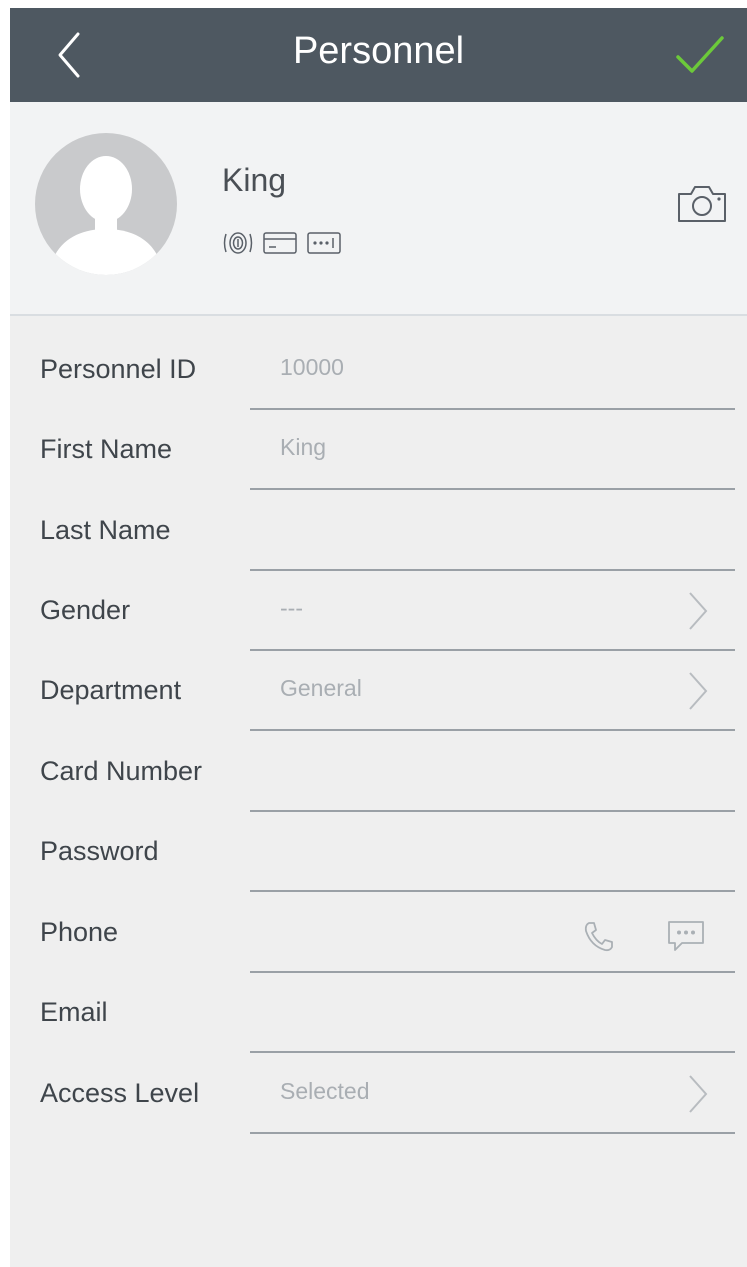 This screenshot has width=747, height=1267. I want to click on avatar, so click(106, 204).